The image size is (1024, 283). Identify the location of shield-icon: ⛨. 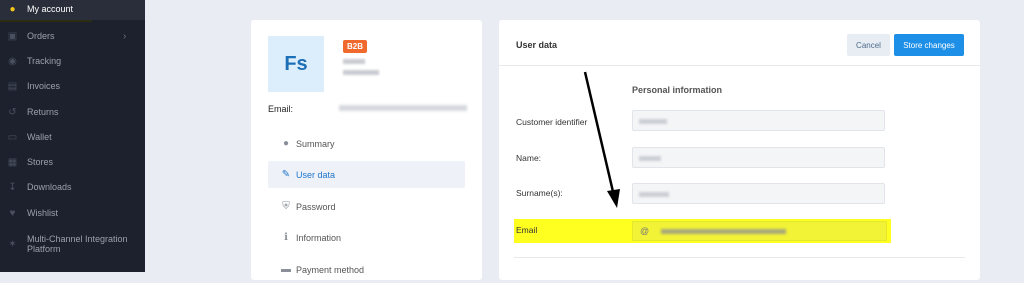
(286, 206).